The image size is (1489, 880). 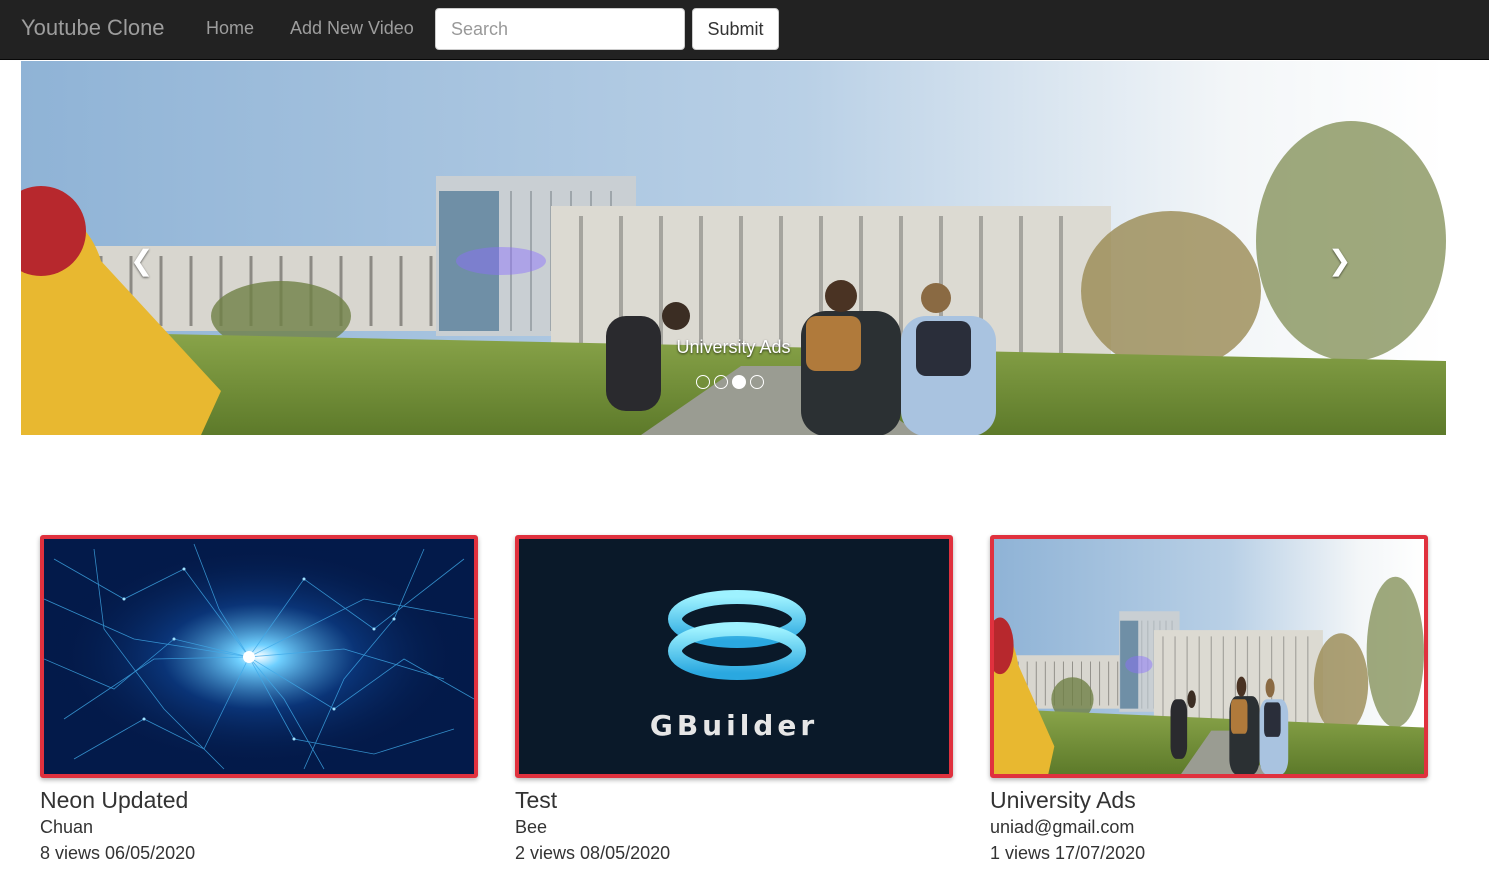 What do you see at coordinates (739, 382) in the screenshot?
I see `carousel-indicator-active` at bounding box center [739, 382].